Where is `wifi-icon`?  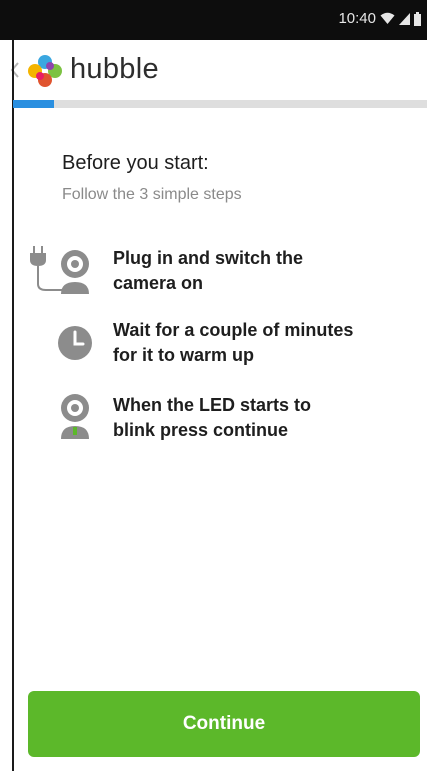 wifi-icon is located at coordinates (387, 18).